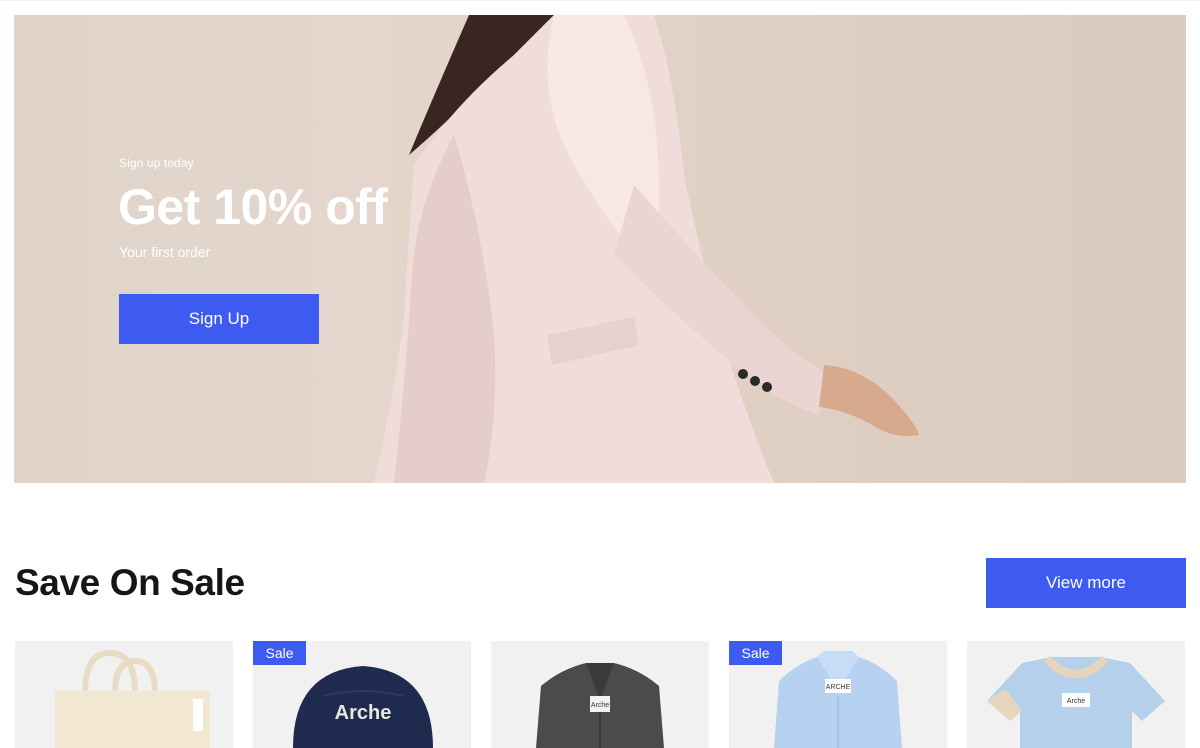 This screenshot has height=748, width=1200. I want to click on product-card-tote-bag, so click(124, 694).